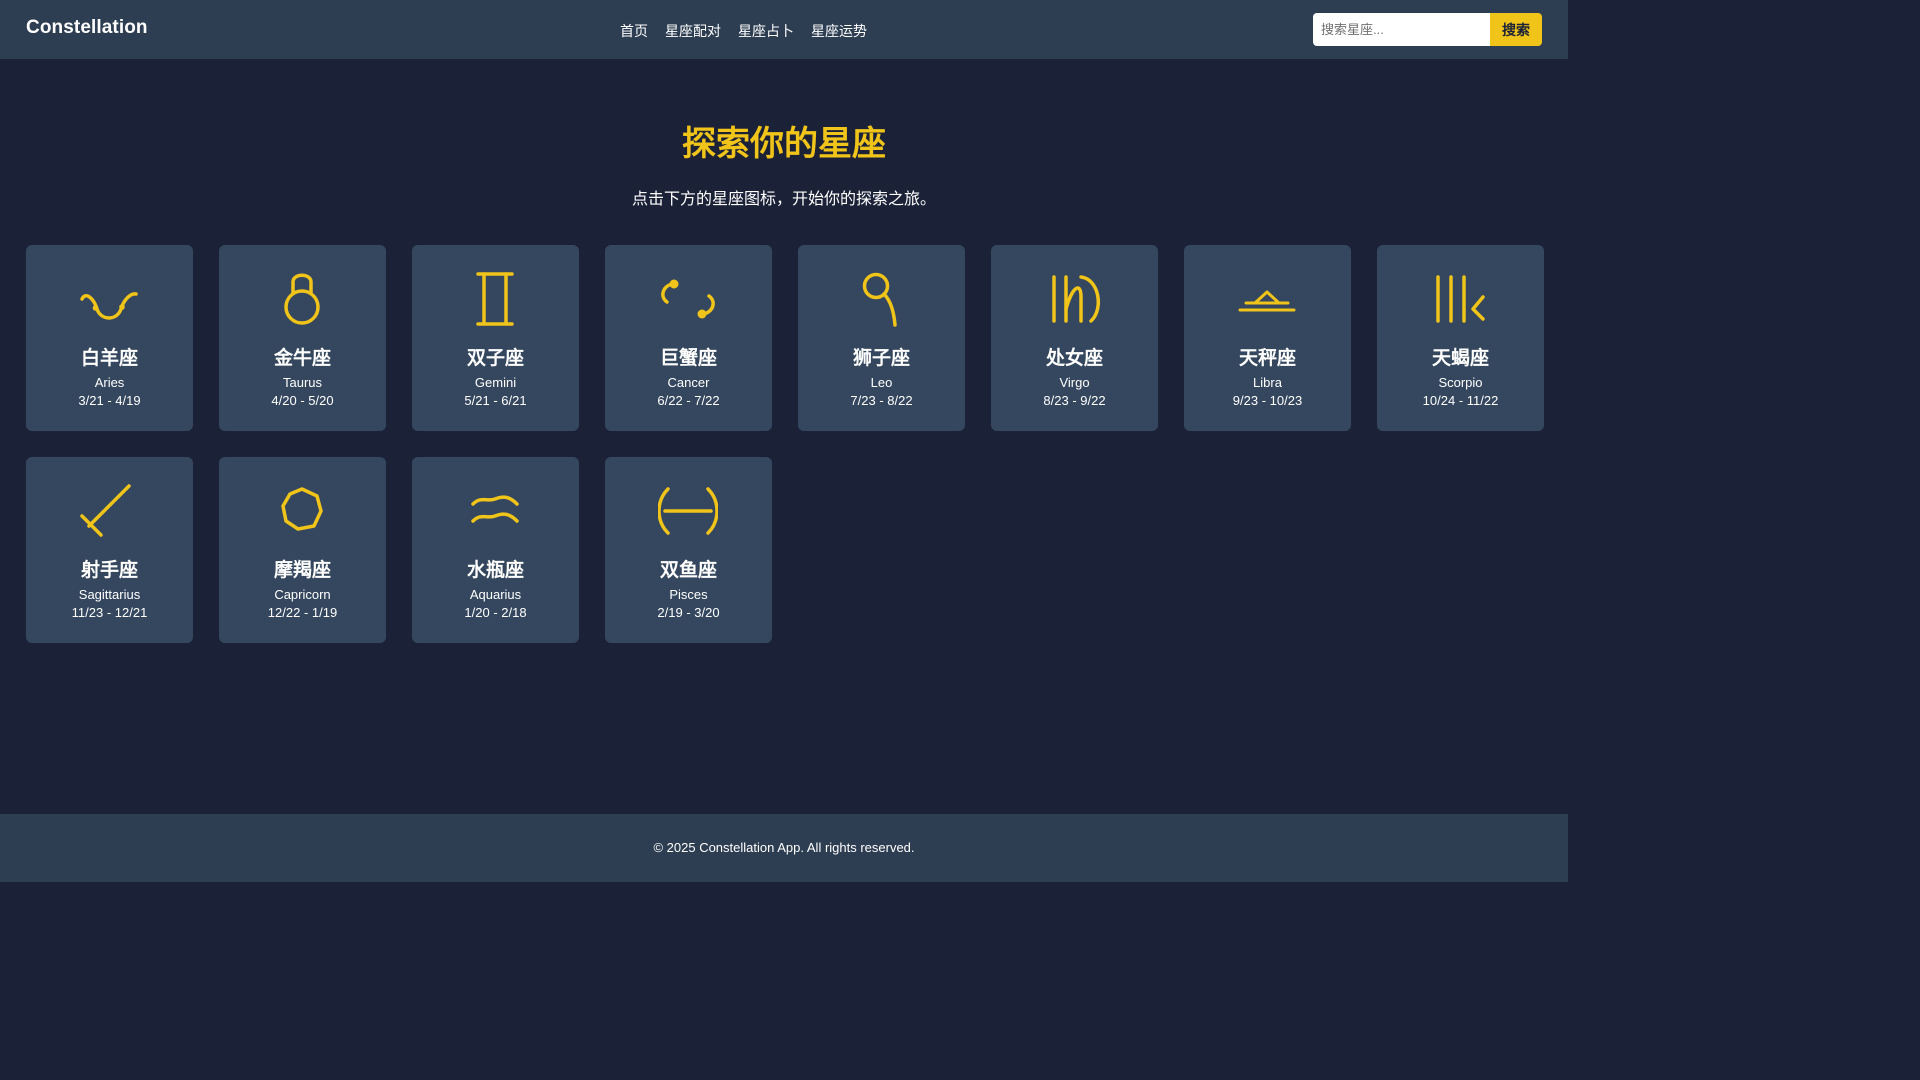 This screenshot has width=1920, height=1080. What do you see at coordinates (109, 612) in the screenshot?
I see `zodiac-dates: 11/23 - 12/21` at bounding box center [109, 612].